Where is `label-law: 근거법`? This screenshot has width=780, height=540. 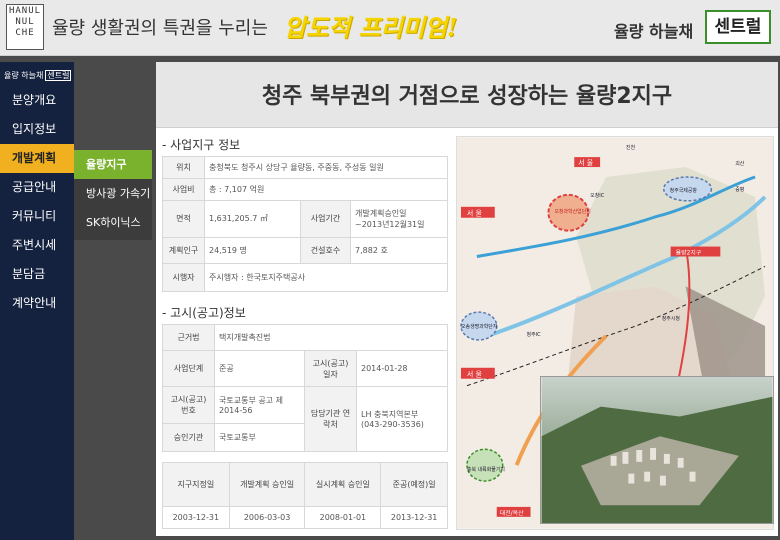
label-law: 근거법 is located at coordinates (188, 337).